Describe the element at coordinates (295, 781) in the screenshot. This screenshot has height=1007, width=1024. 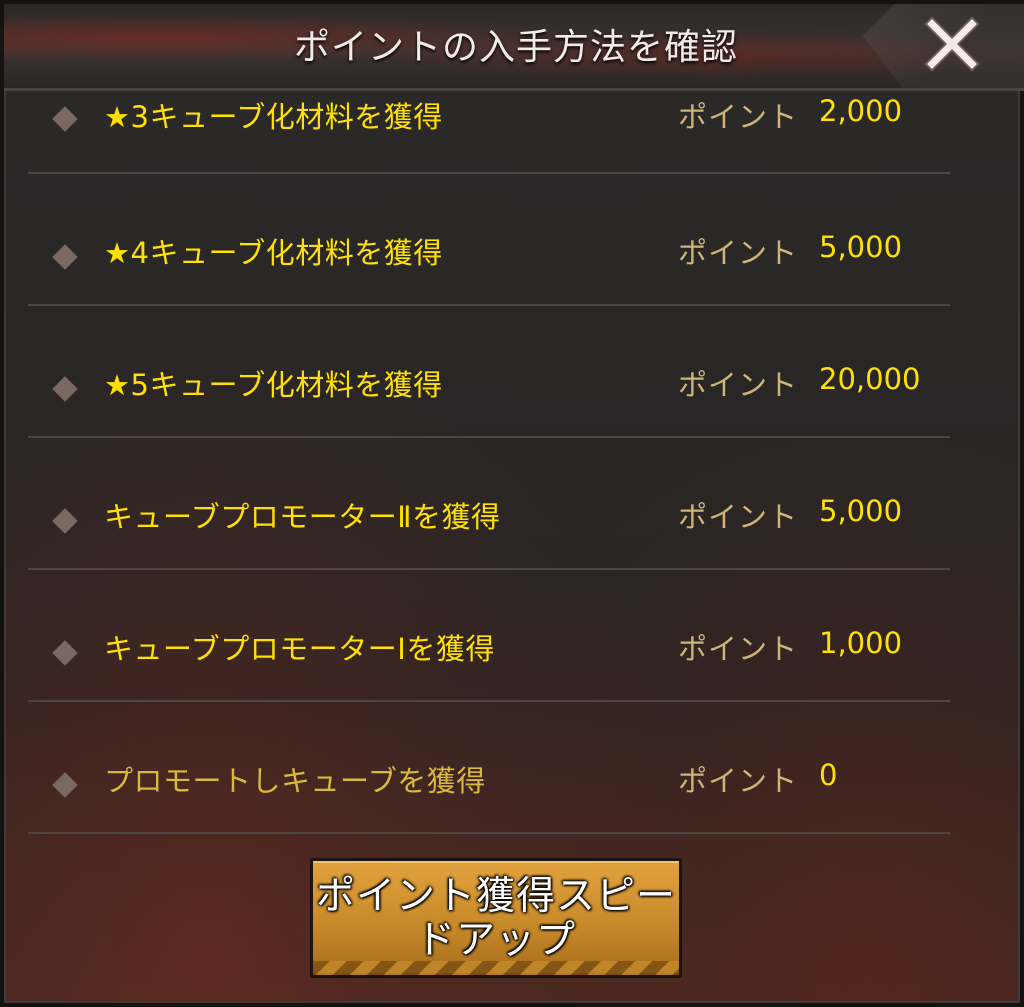
I see `method-label: プロモートしキューブを獲得` at that location.